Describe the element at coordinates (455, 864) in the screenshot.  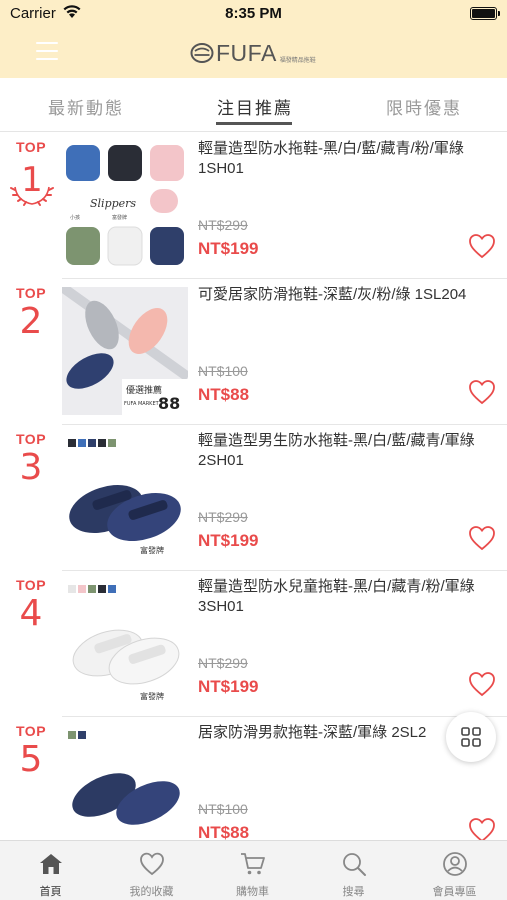
I see `user-icon` at that location.